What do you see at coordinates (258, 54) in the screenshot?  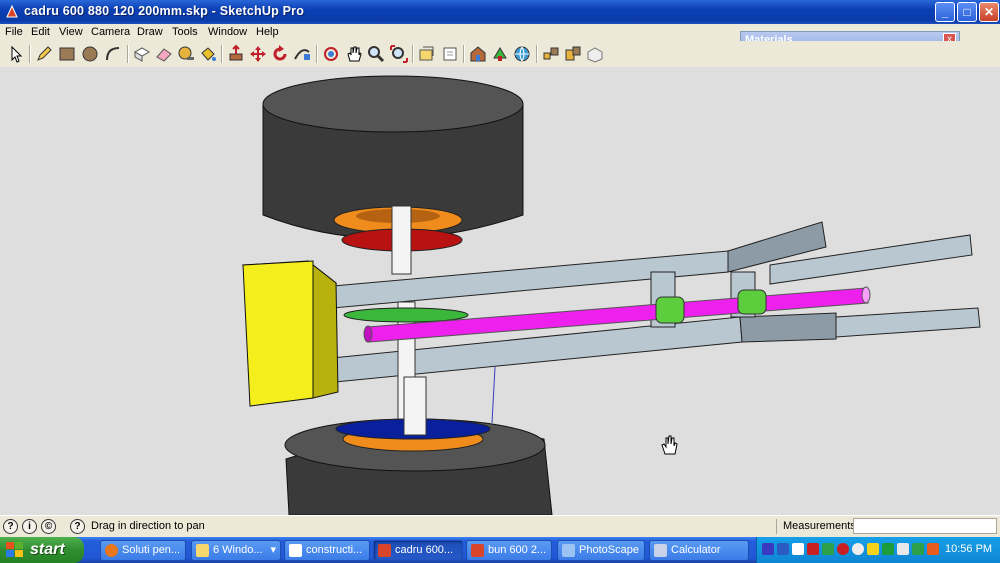 I see `move-icon` at bounding box center [258, 54].